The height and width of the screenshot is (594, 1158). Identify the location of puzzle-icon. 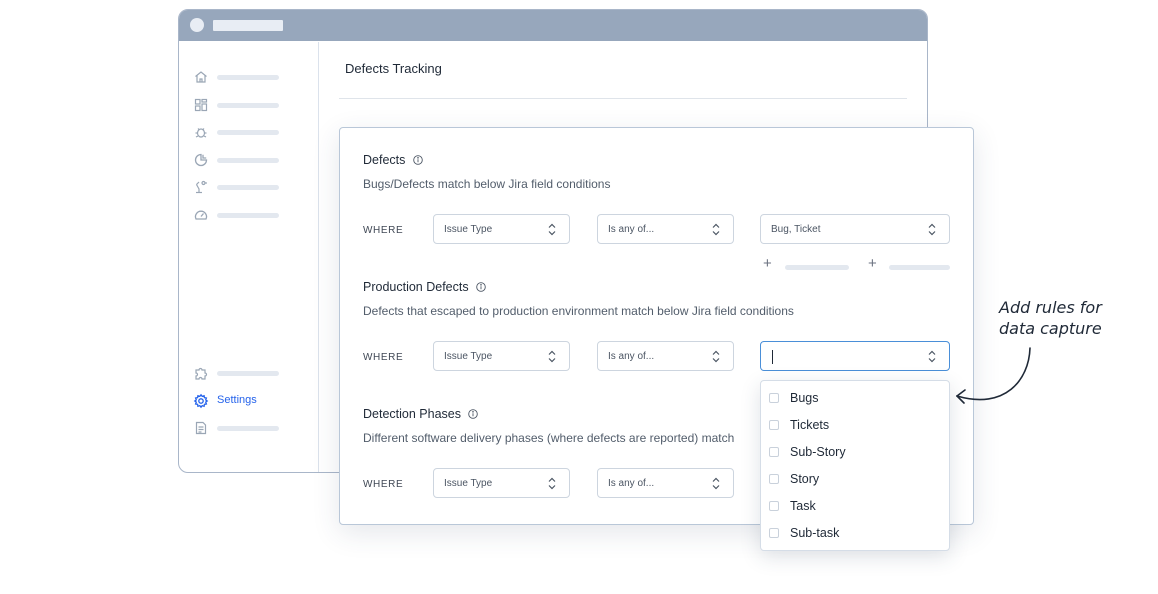
(201, 373).